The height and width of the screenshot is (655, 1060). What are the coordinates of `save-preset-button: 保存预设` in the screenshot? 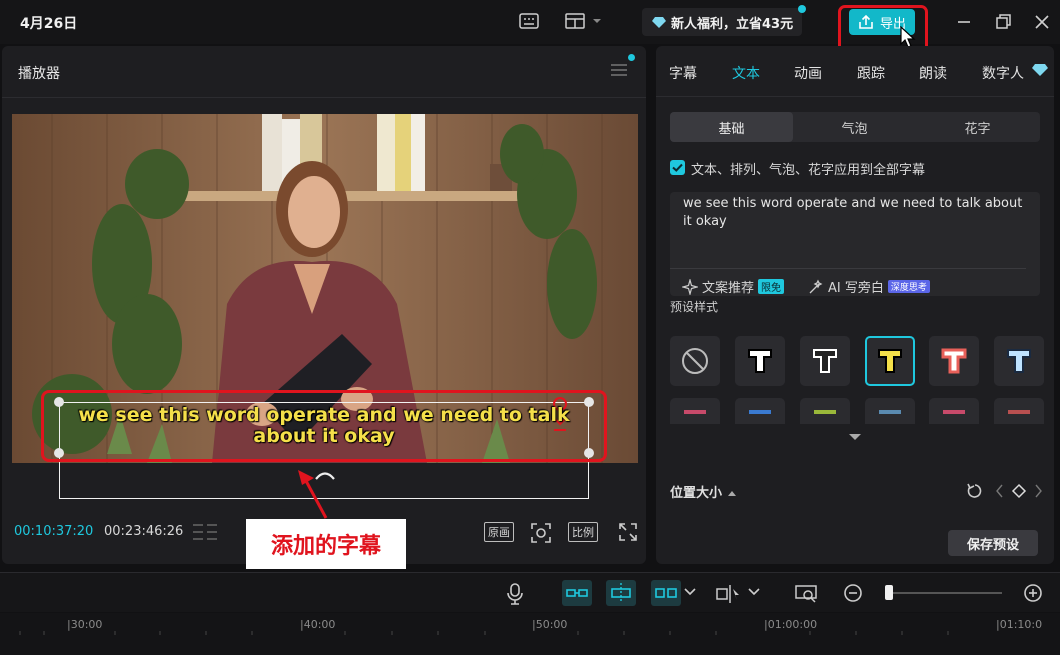 It's located at (993, 543).